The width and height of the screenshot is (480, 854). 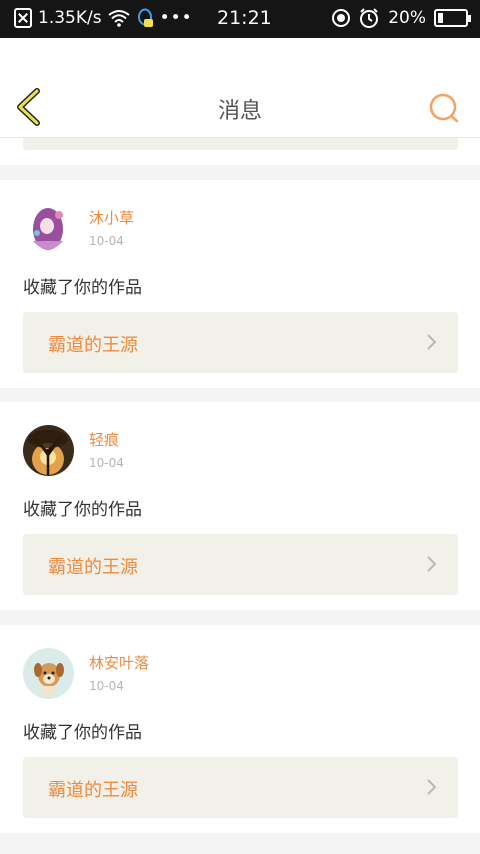 I want to click on clock: 21:21, so click(x=244, y=18).